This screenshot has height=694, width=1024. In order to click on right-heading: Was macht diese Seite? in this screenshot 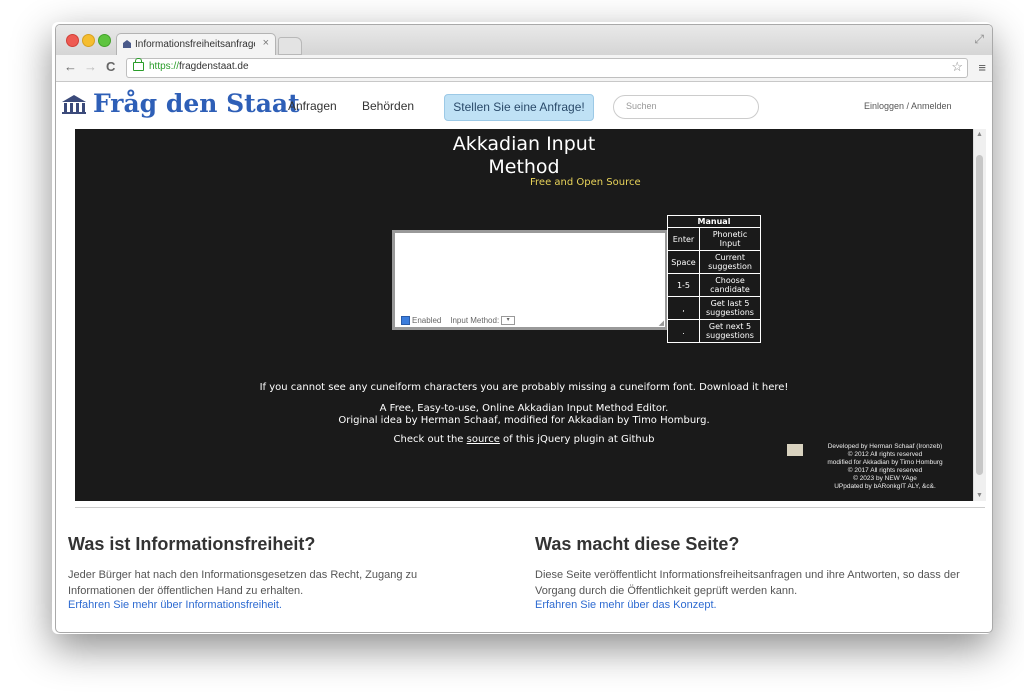, I will do `click(637, 544)`.